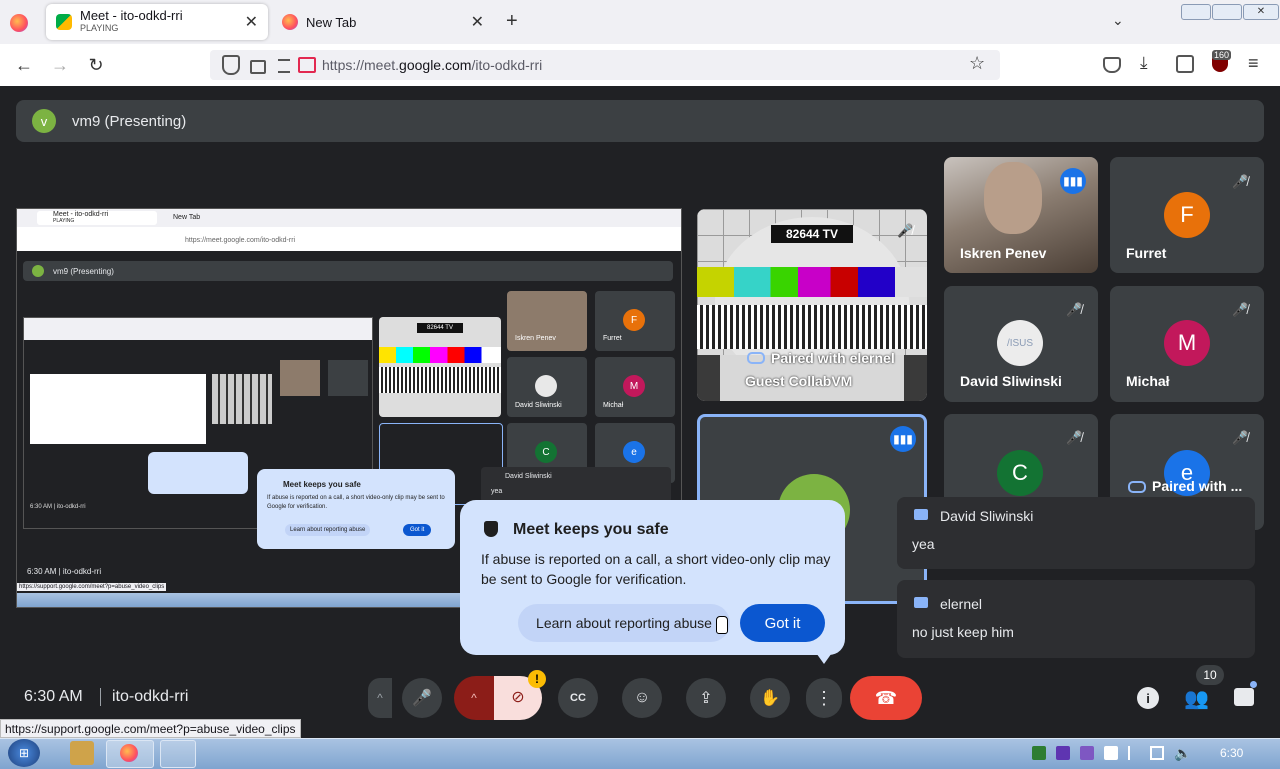 Image resolution: width=1280 pixels, height=769 pixels. I want to click on chat-icon, so click(1244, 697).